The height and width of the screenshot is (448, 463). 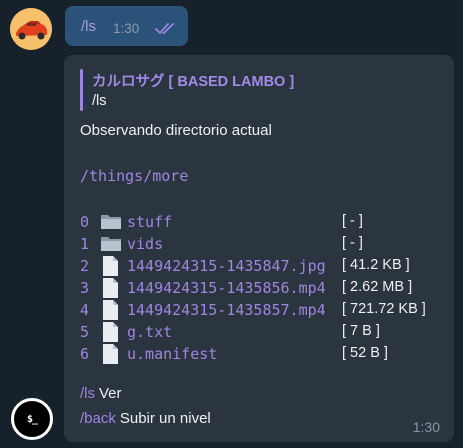 I want to click on command-back-link: /back, so click(x=98, y=418).